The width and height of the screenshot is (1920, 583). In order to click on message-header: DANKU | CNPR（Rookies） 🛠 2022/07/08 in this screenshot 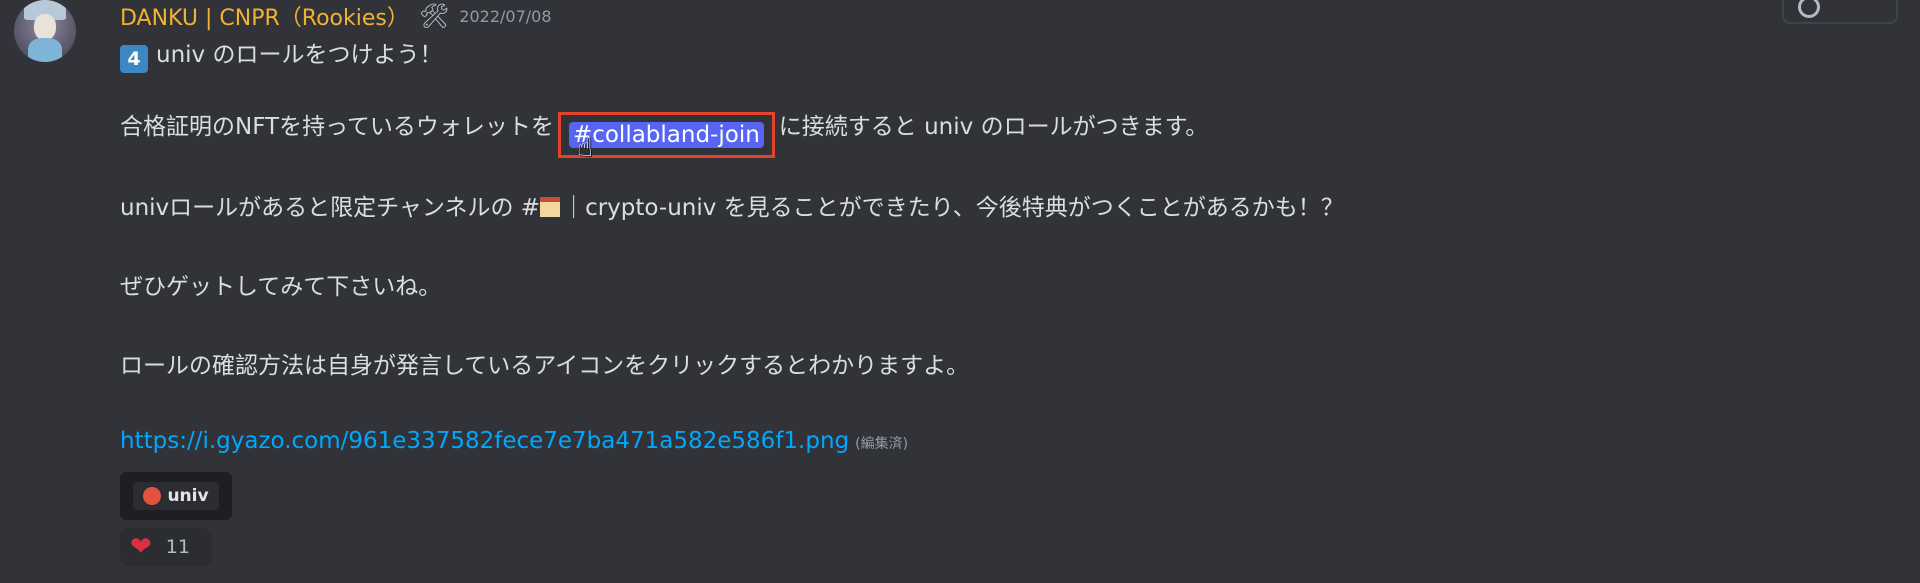, I will do `click(336, 16)`.